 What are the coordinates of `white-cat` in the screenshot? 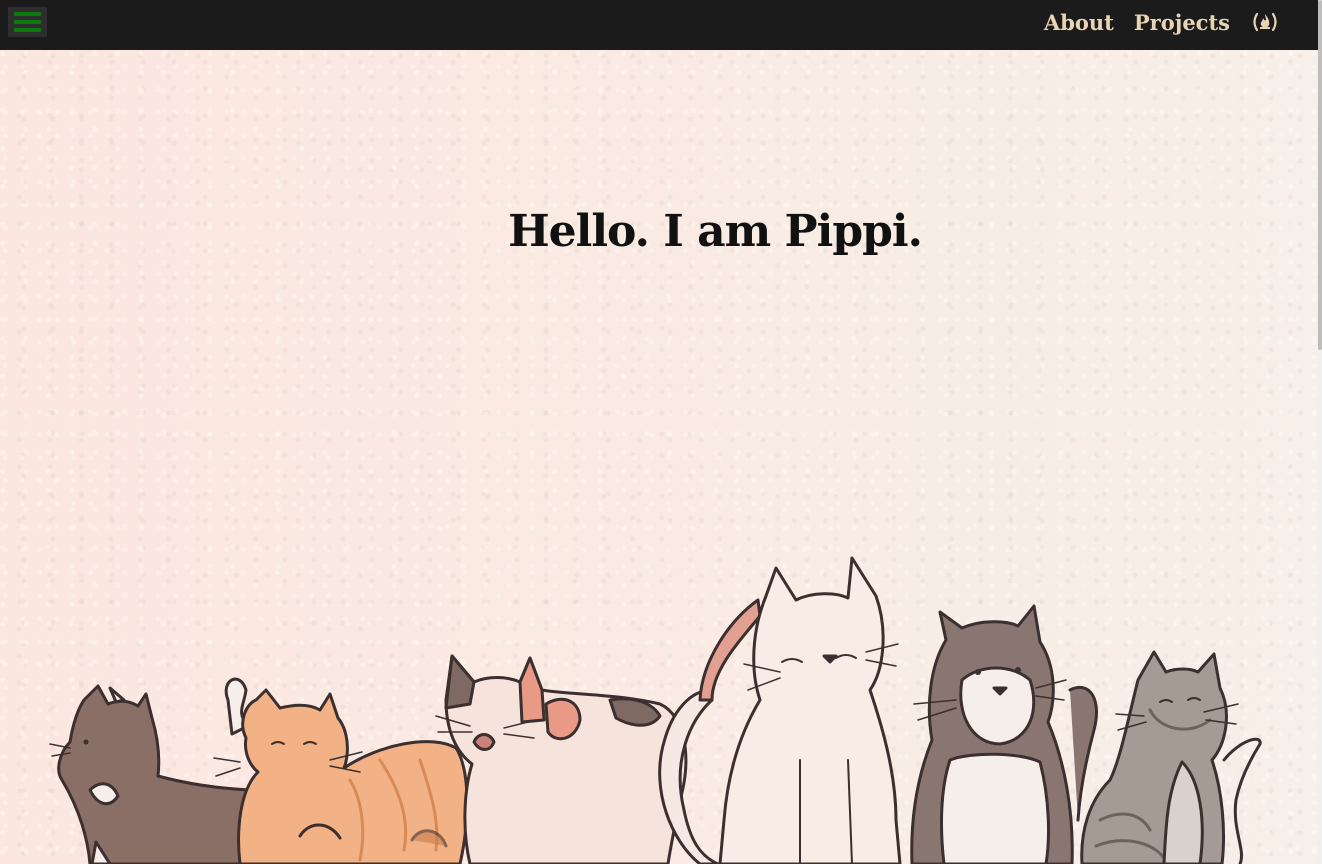 It's located at (780, 710).